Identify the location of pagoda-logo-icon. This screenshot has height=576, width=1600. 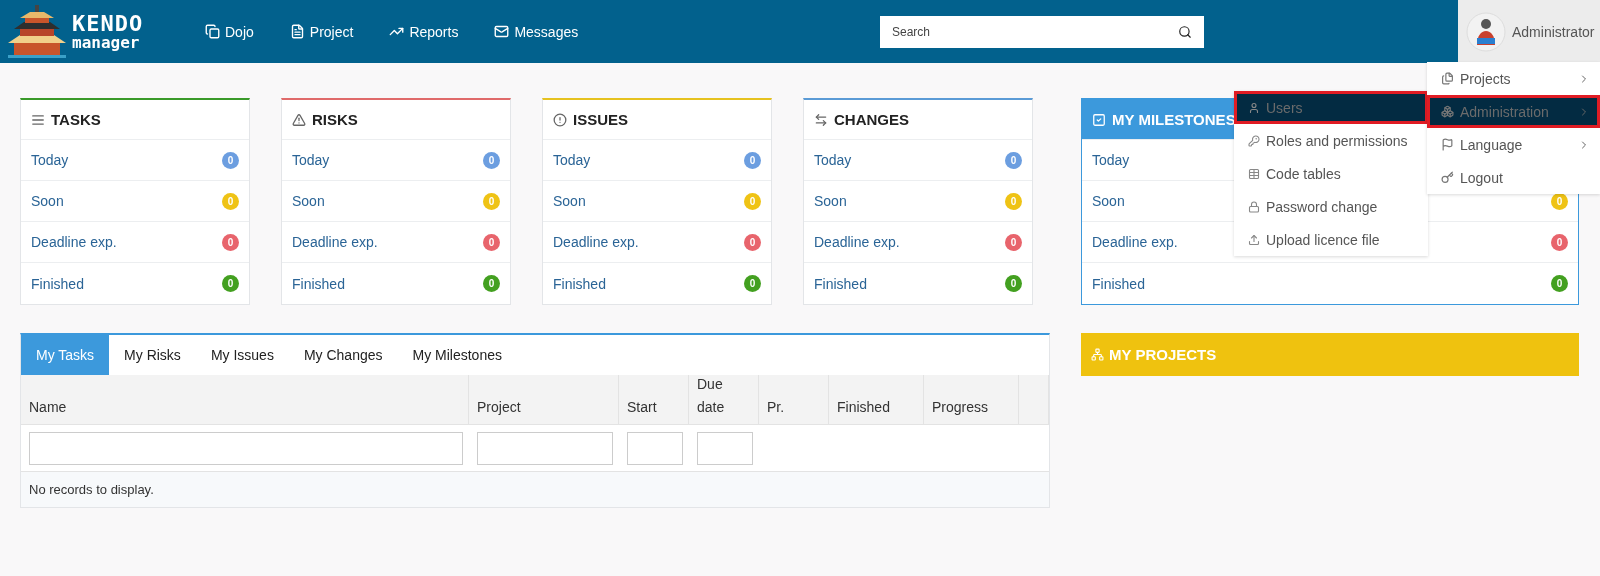
(37, 31).